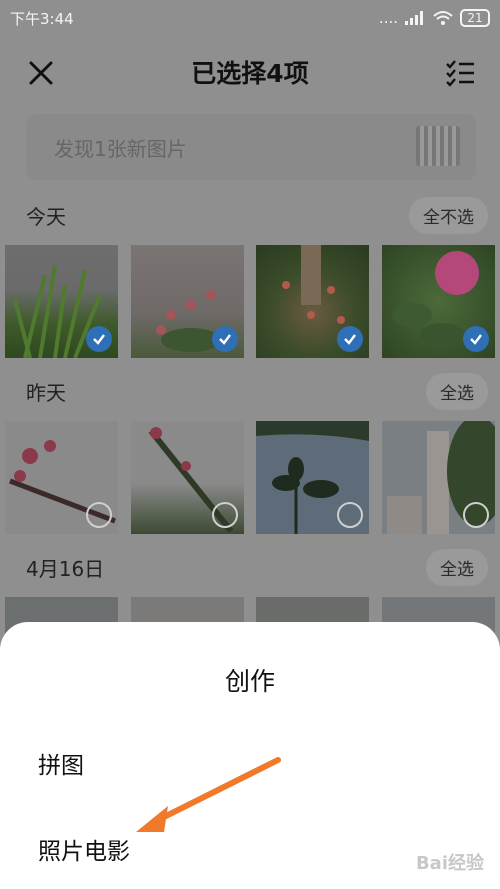  I want to click on deselect-all-button: 全不选, so click(448, 215).